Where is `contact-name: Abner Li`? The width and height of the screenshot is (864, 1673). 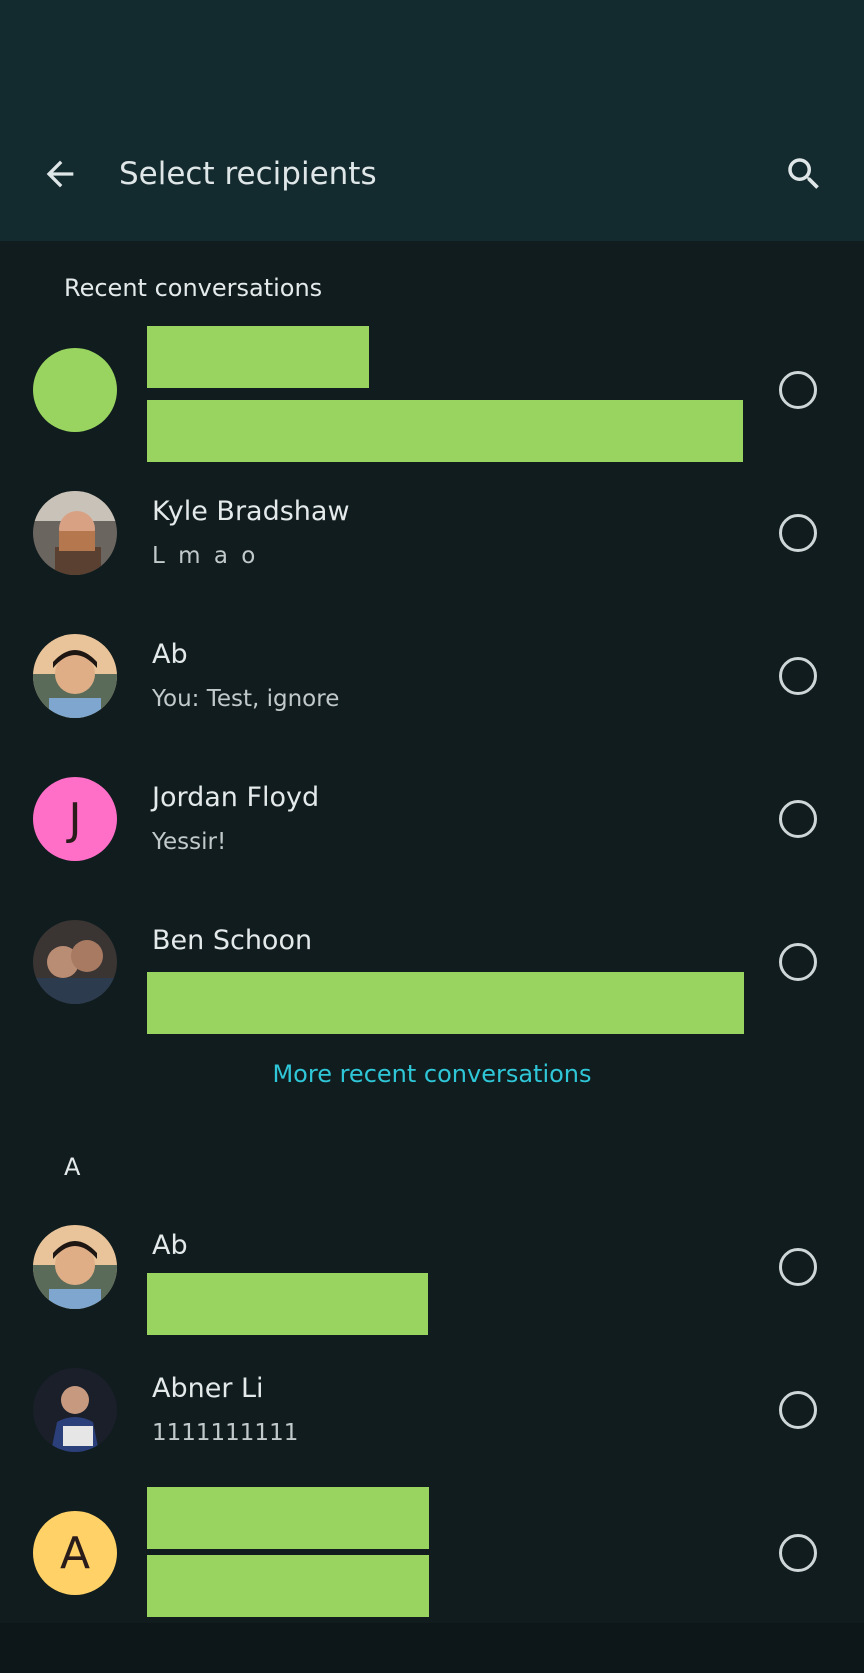 contact-name: Abner Li is located at coordinates (208, 1388).